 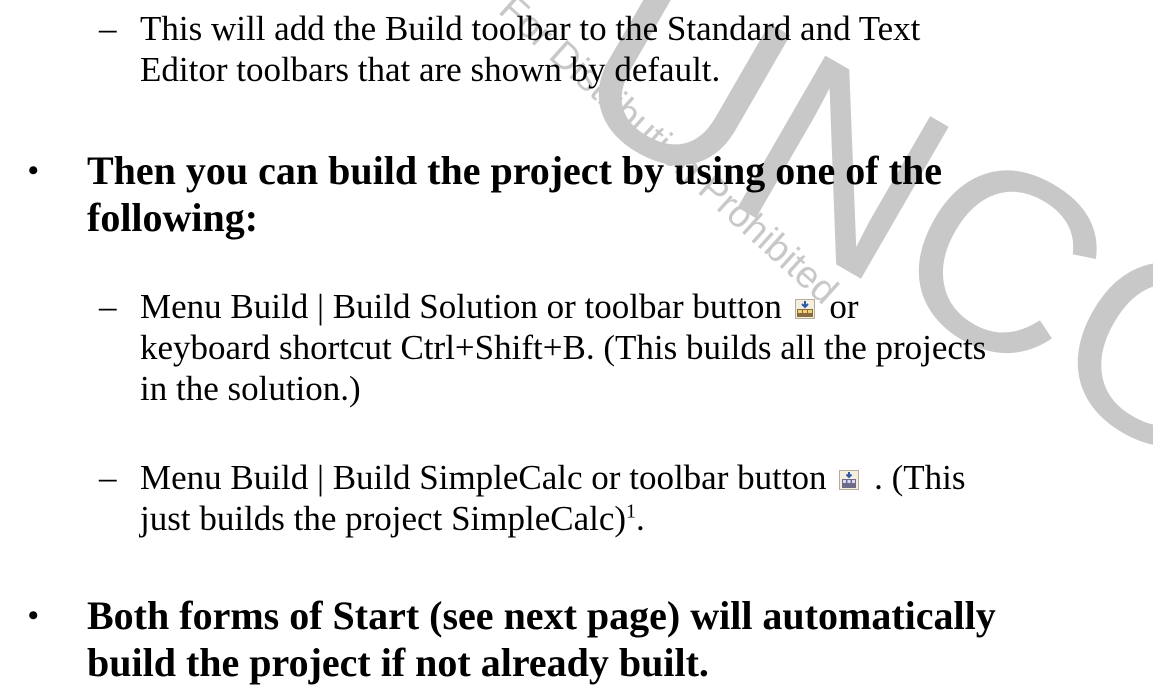 I want to click on build-project-icon, so click(x=849, y=480).